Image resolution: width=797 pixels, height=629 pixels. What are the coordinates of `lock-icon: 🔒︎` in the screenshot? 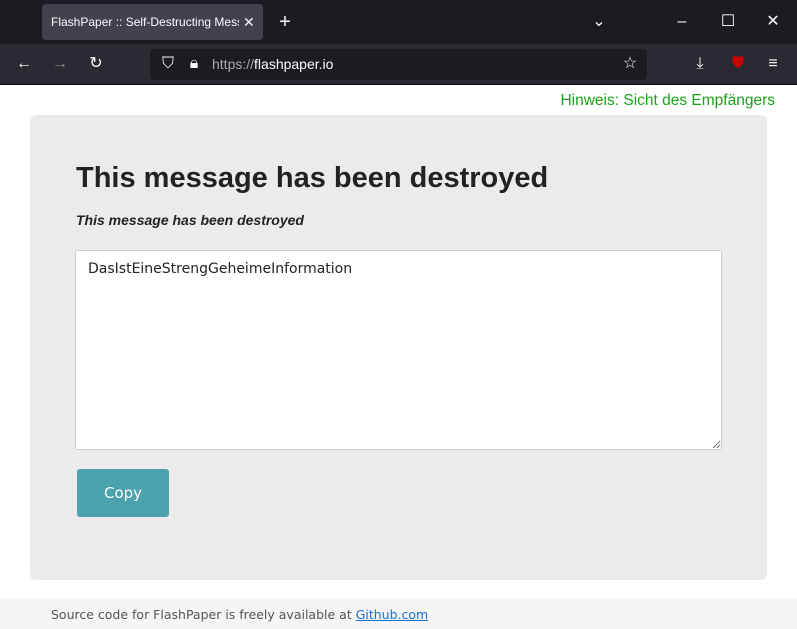 It's located at (194, 64).